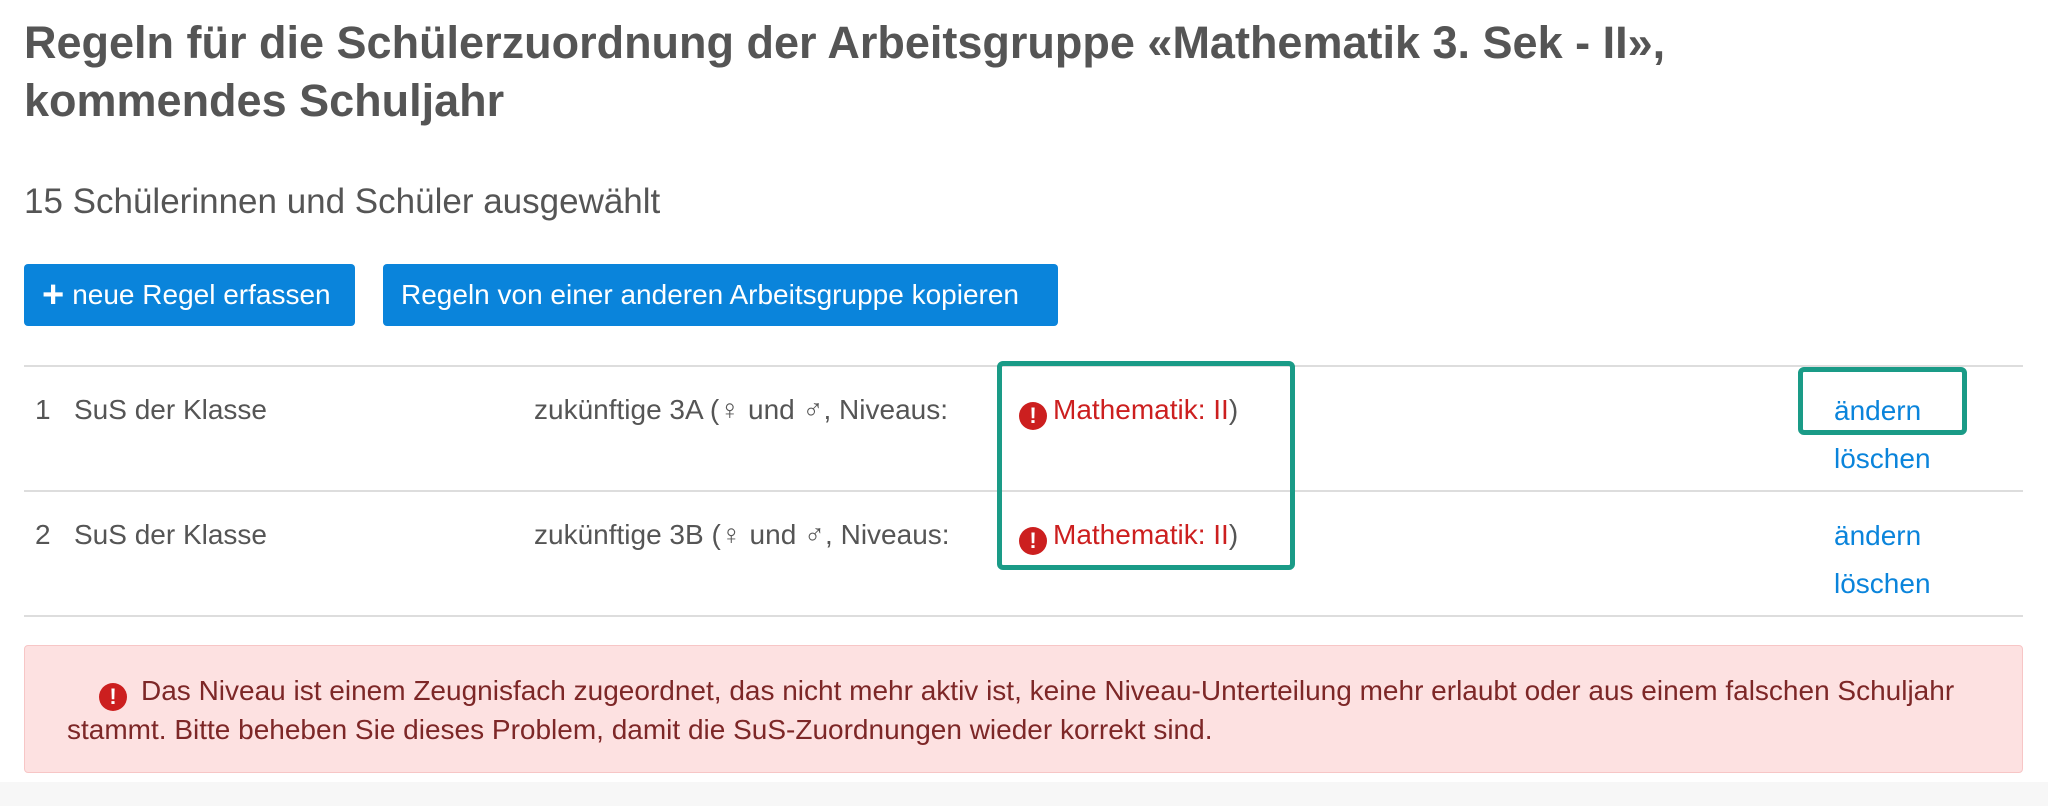 The height and width of the screenshot is (806, 2048). I want to click on rule-description: zukünftige 3B (♀ und ♂, Niveaus:, so click(742, 534).